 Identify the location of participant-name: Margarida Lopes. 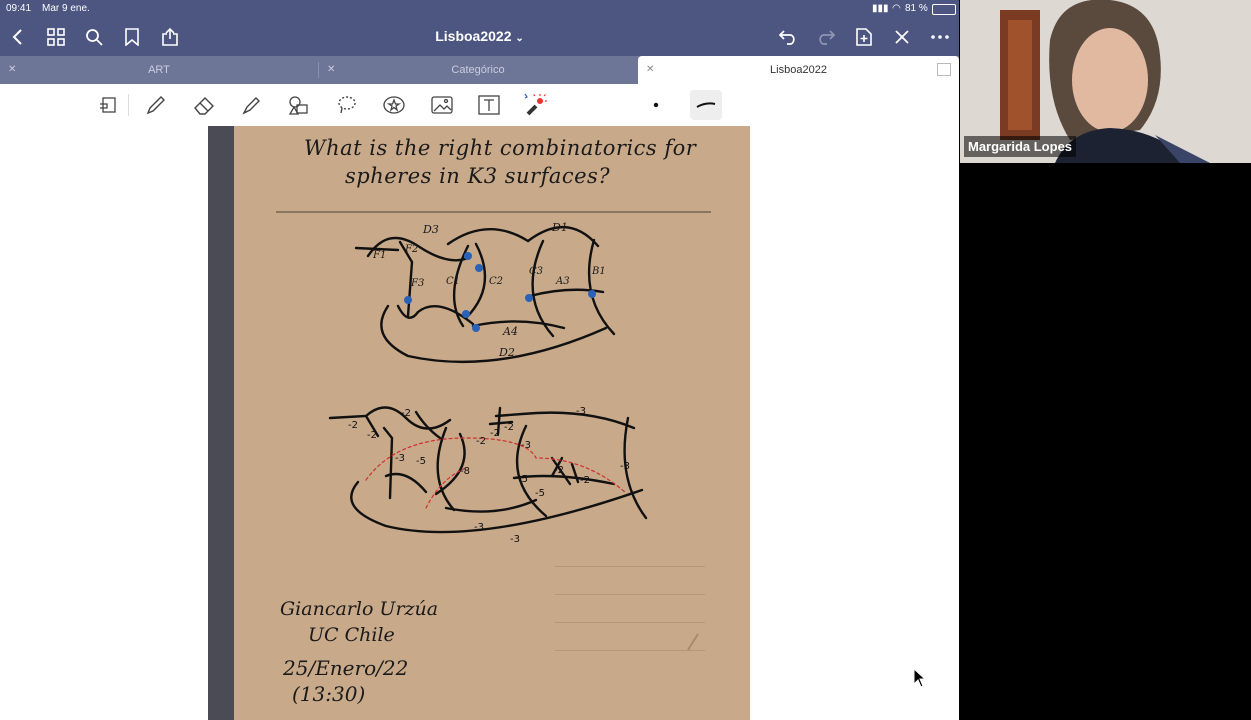
(1020, 146).